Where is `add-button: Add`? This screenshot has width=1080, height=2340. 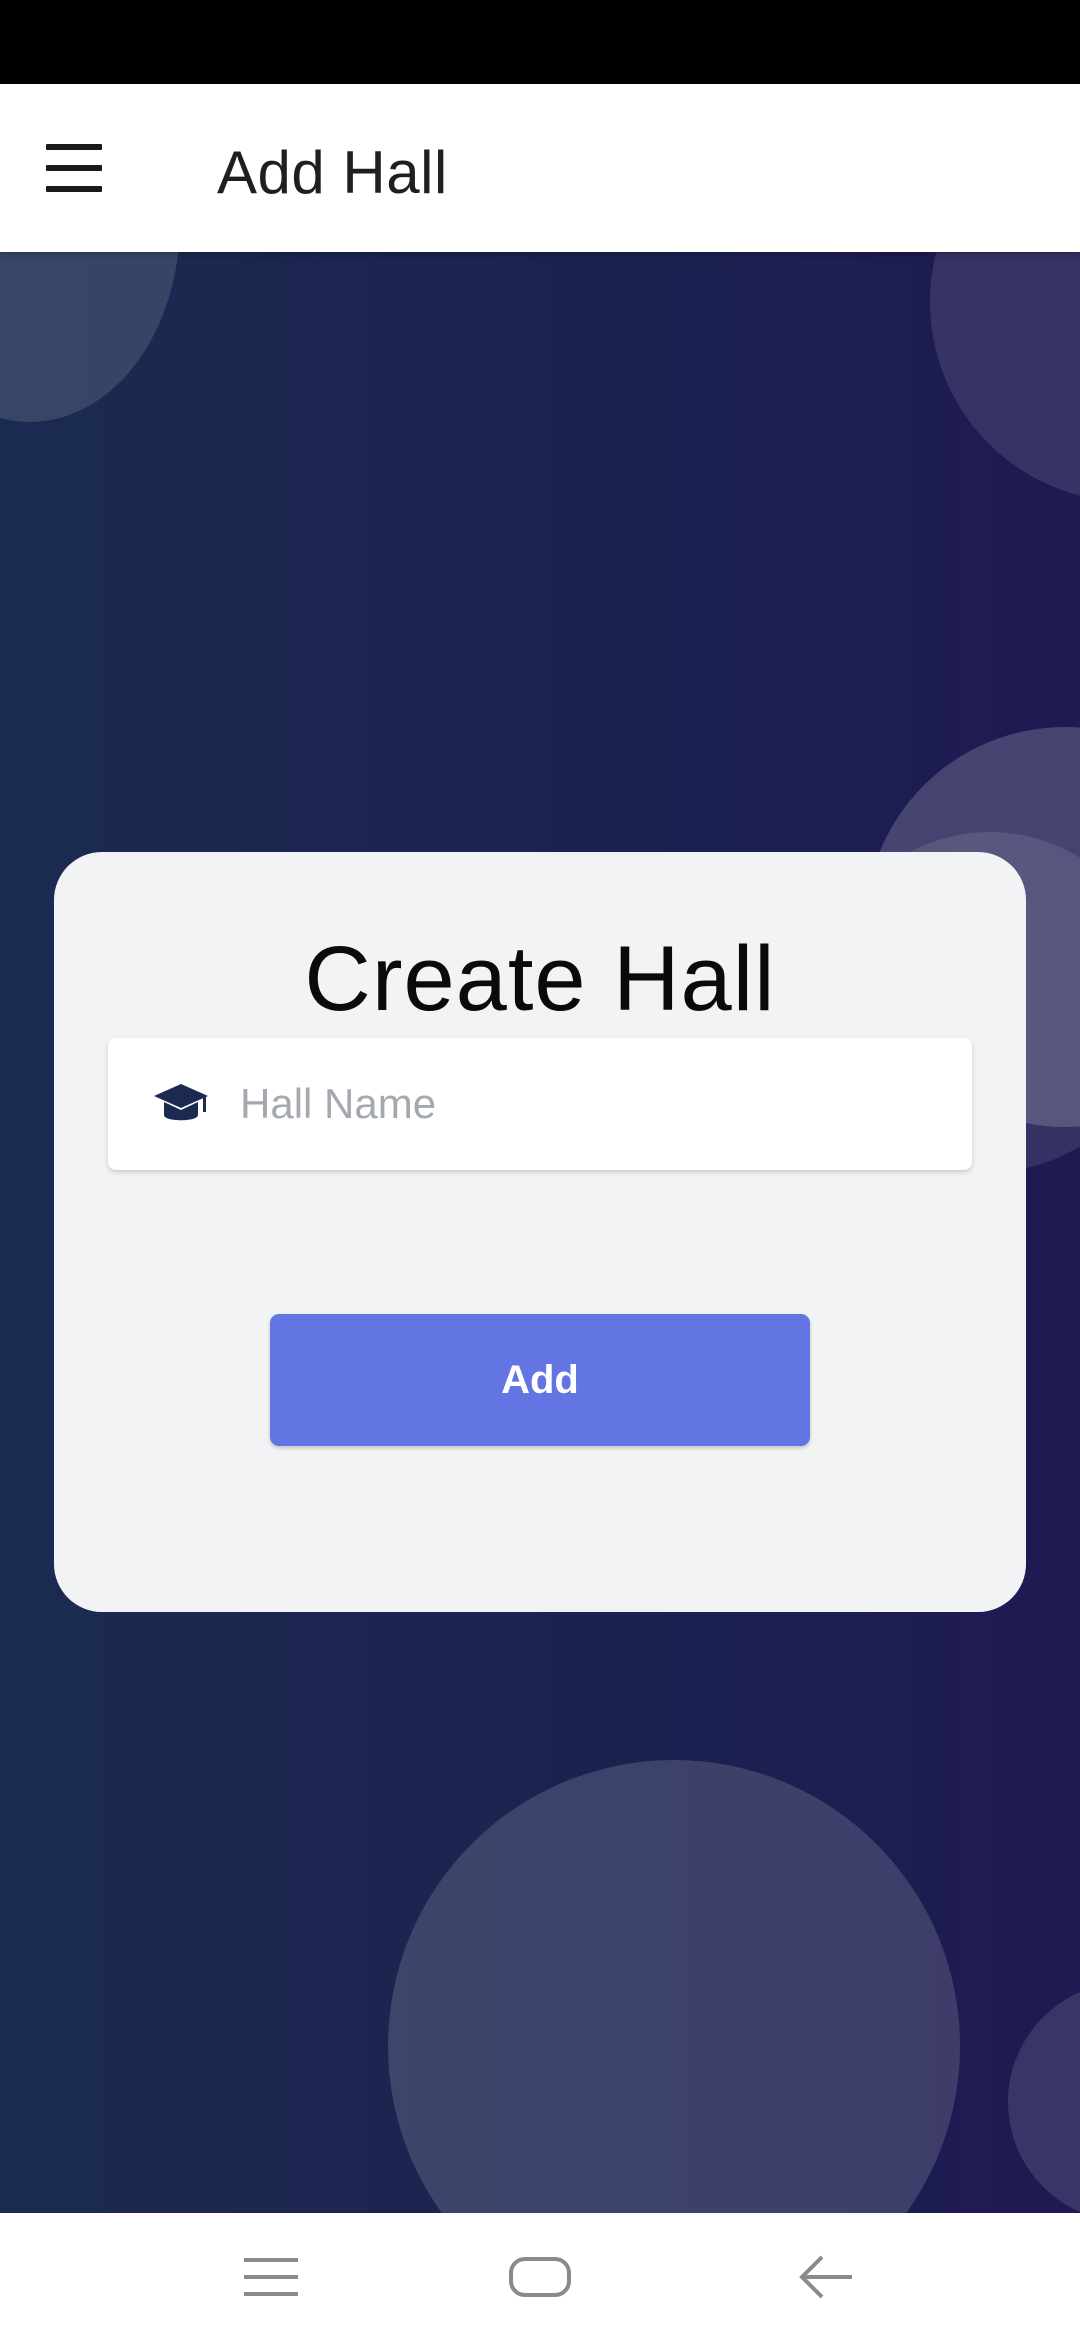 add-button: Add is located at coordinates (540, 1380).